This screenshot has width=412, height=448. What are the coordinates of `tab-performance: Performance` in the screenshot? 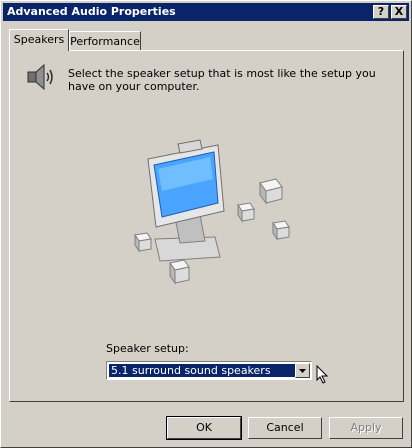 It's located at (105, 41).